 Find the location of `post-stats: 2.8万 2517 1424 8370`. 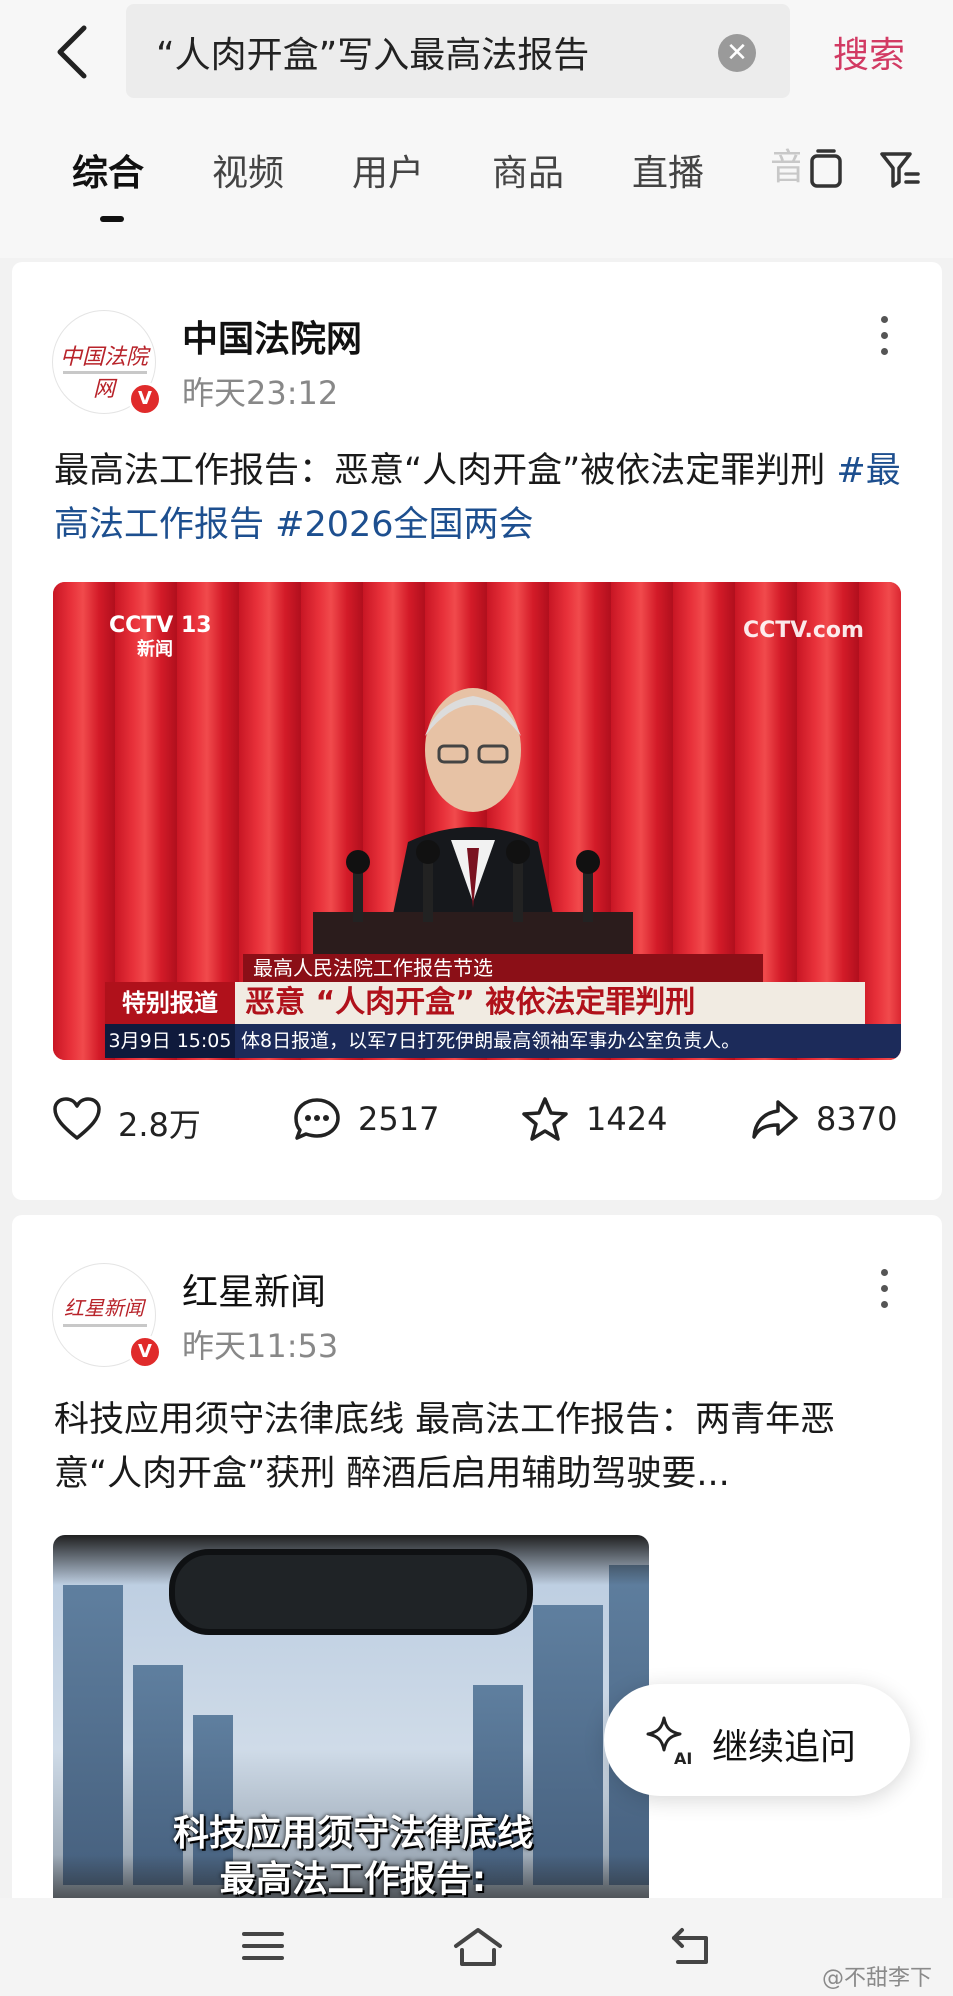

post-stats: 2.8万 2517 1424 8370 is located at coordinates (477, 1120).